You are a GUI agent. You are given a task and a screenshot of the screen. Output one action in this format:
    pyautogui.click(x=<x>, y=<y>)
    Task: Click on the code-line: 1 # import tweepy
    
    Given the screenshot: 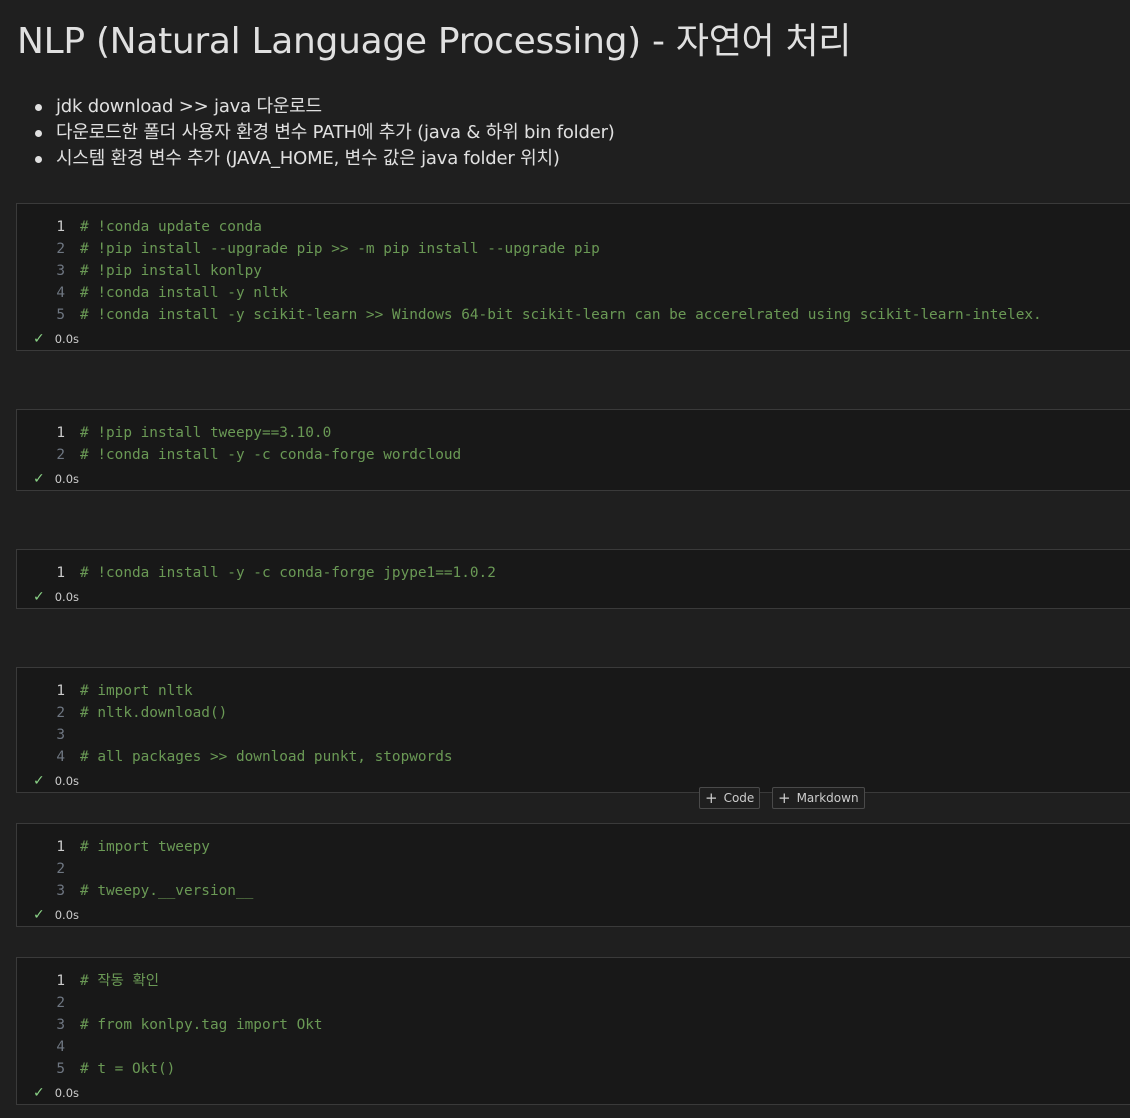 What is the action you would take?
    pyautogui.click(x=135, y=847)
    